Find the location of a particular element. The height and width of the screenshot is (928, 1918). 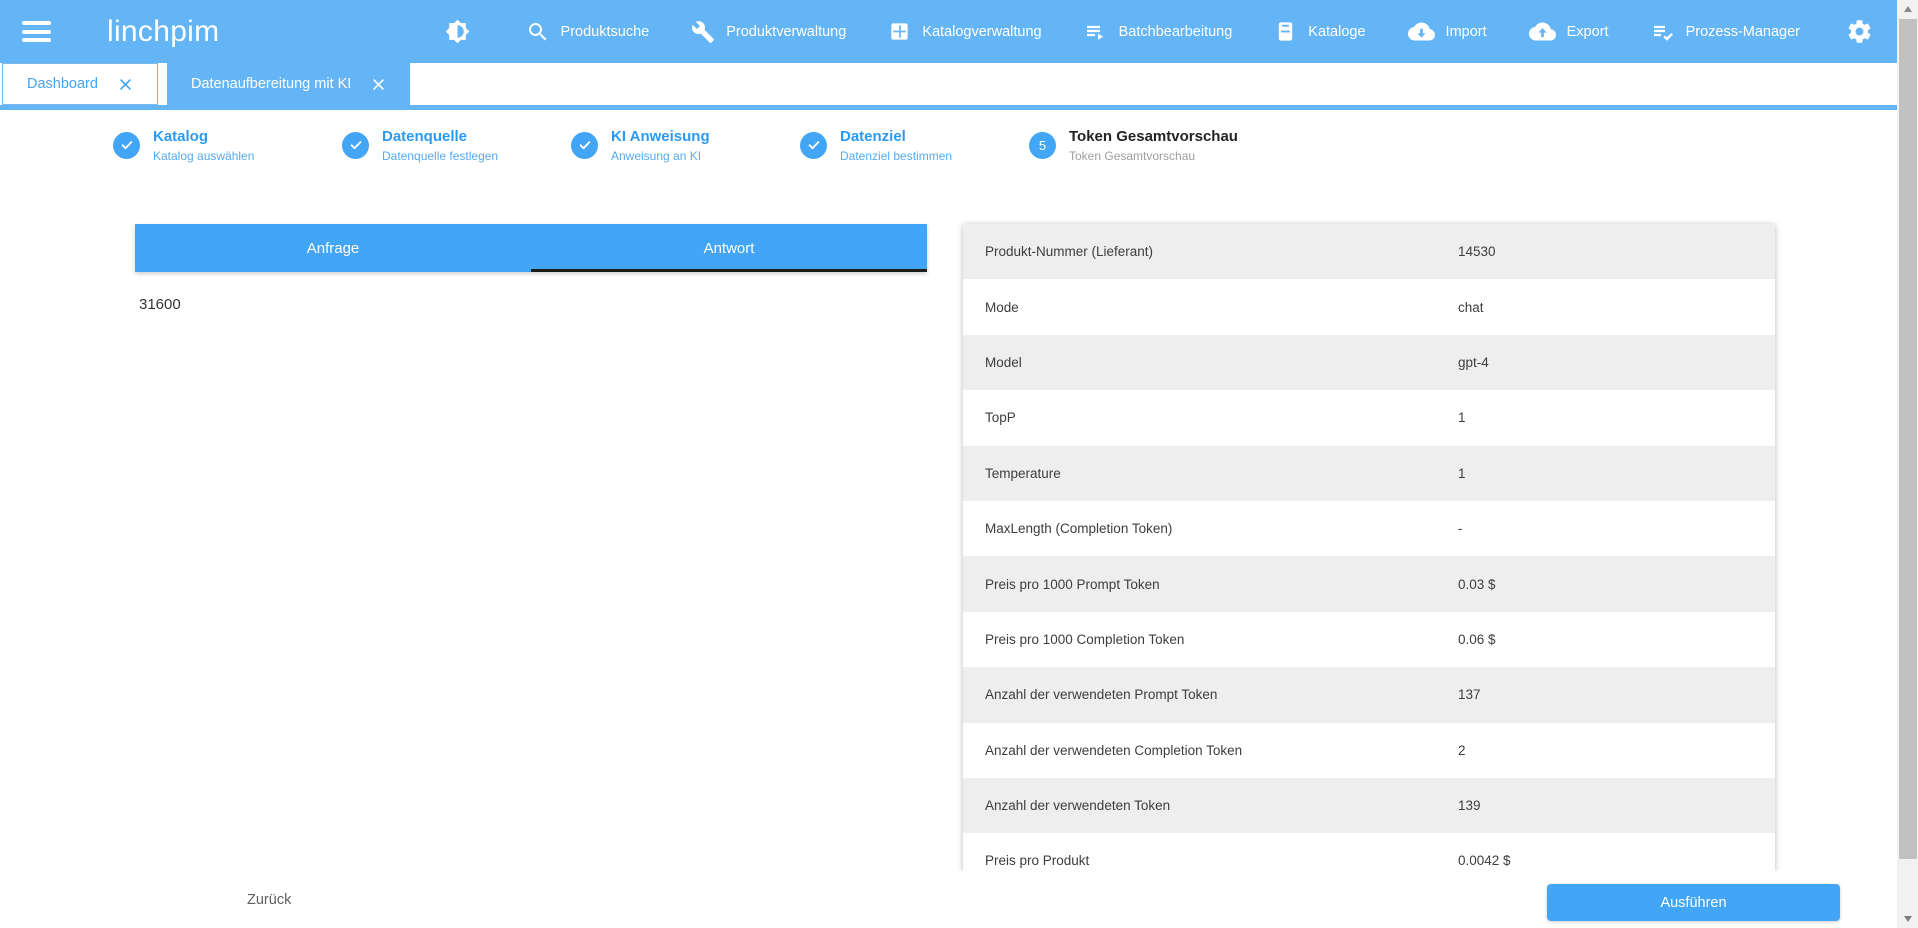

nav-item-kataloge: Kataloge is located at coordinates (1320, 31).